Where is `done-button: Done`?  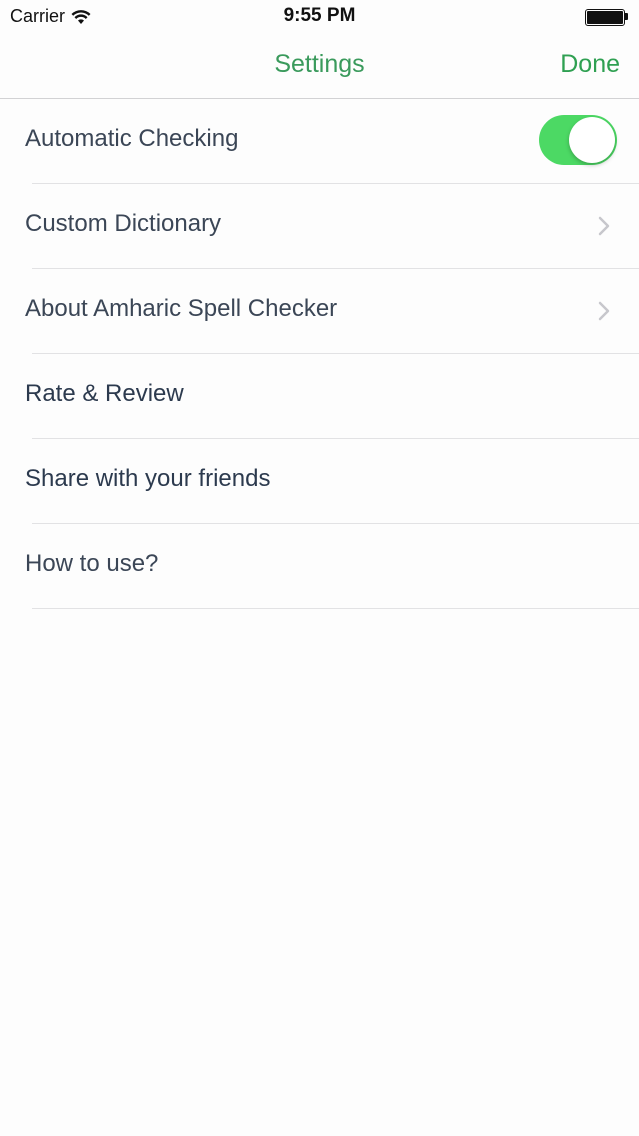
done-button: Done is located at coordinates (590, 64).